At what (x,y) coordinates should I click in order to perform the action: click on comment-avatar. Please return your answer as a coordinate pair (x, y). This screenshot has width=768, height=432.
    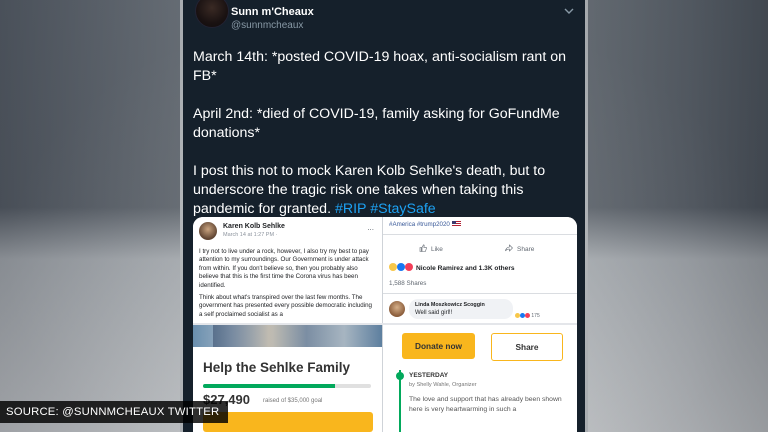
    Looking at the image, I should click on (397, 309).